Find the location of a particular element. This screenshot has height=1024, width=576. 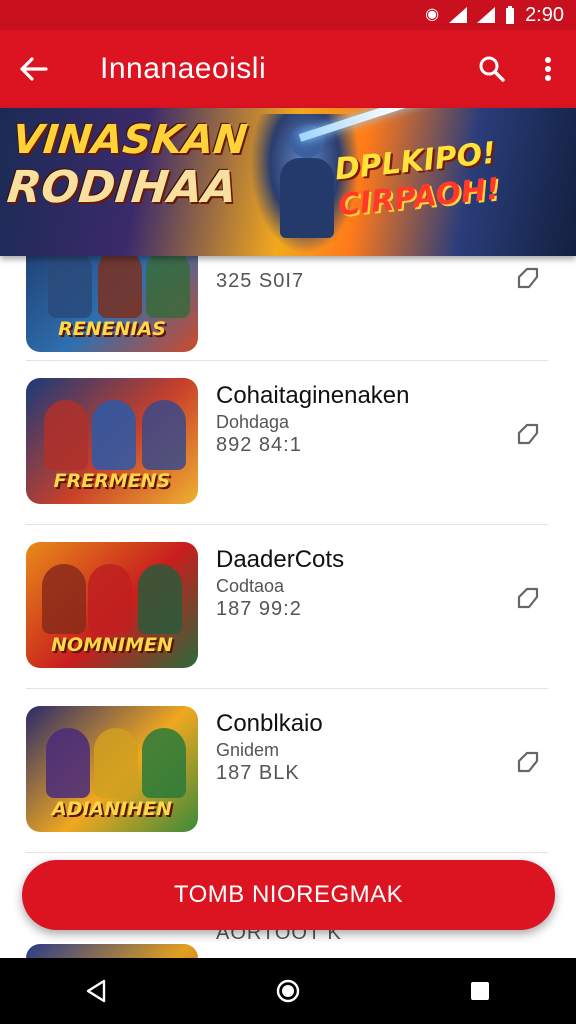

app-bar: Innanaeoisli is located at coordinates (288, 69).